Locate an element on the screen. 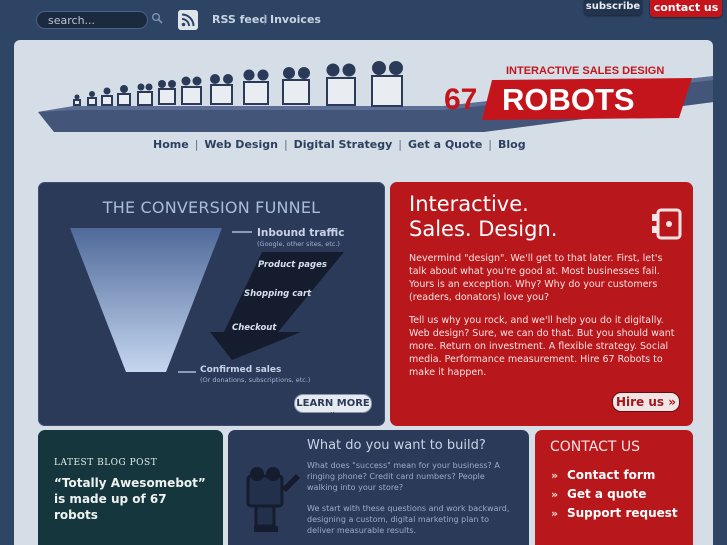 This screenshot has width=727, height=545. funnel-inbound-sub: (Google, other sites, etc.) is located at coordinates (298, 244).